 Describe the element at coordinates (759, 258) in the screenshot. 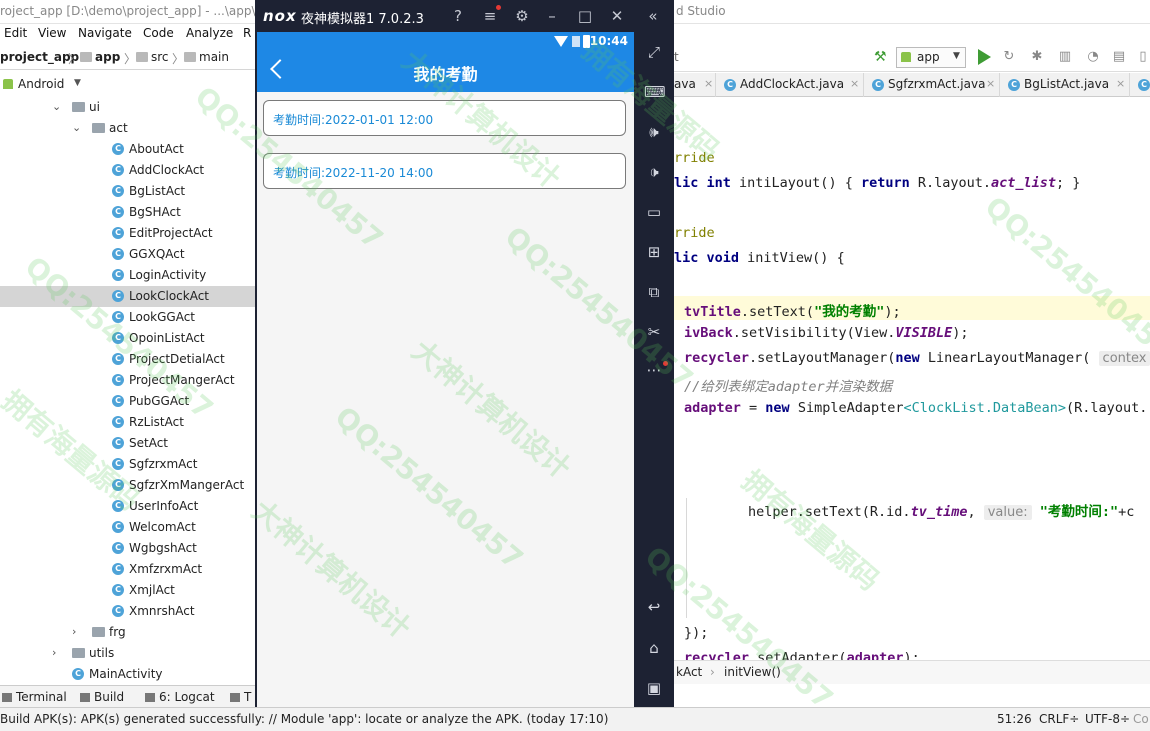

I see `code-line: lic void initView() {` at that location.